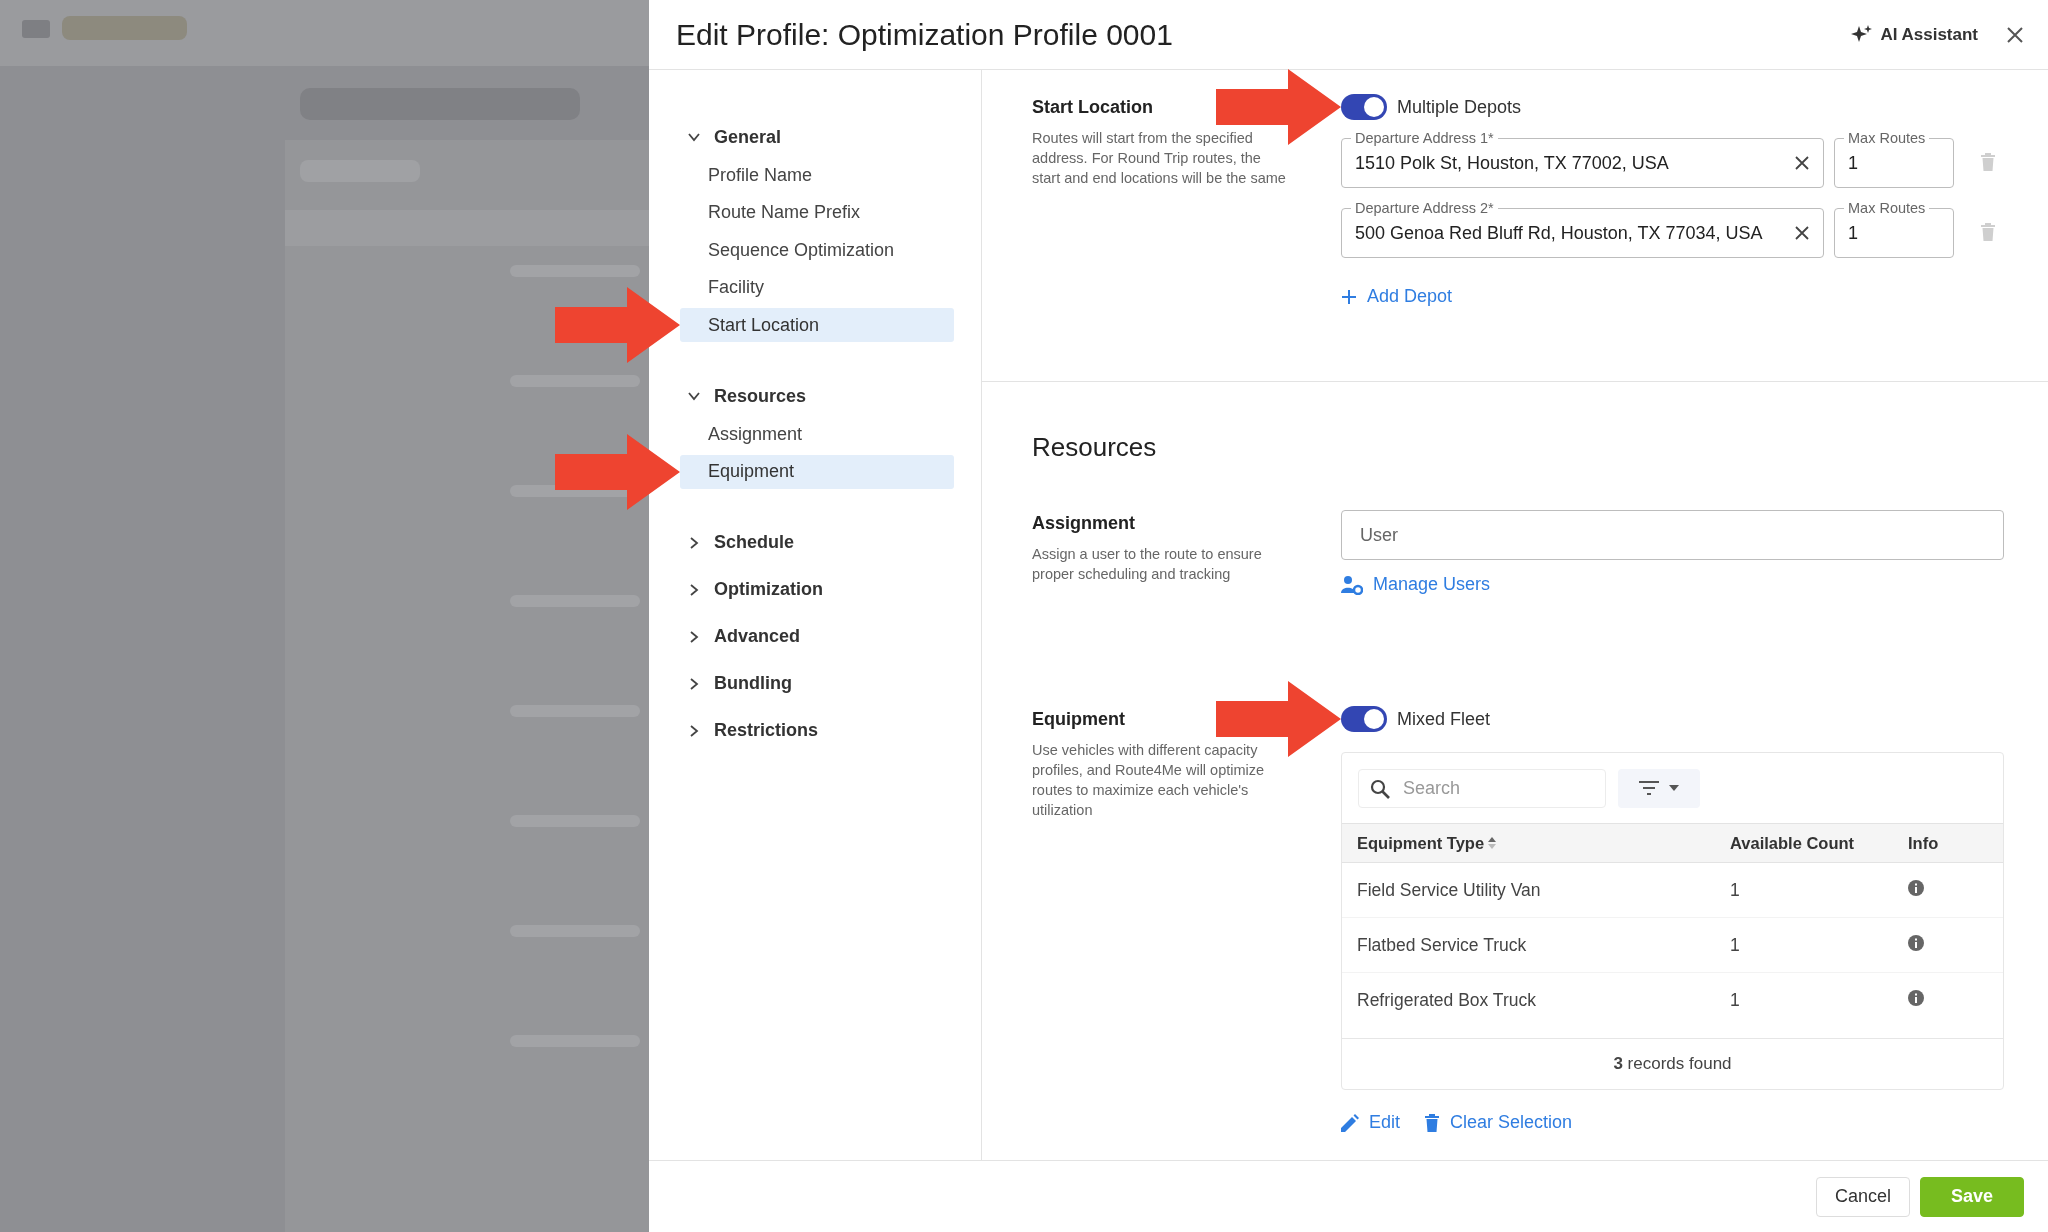 This screenshot has width=2048, height=1232. I want to click on nav-item: Facility, so click(817, 287).